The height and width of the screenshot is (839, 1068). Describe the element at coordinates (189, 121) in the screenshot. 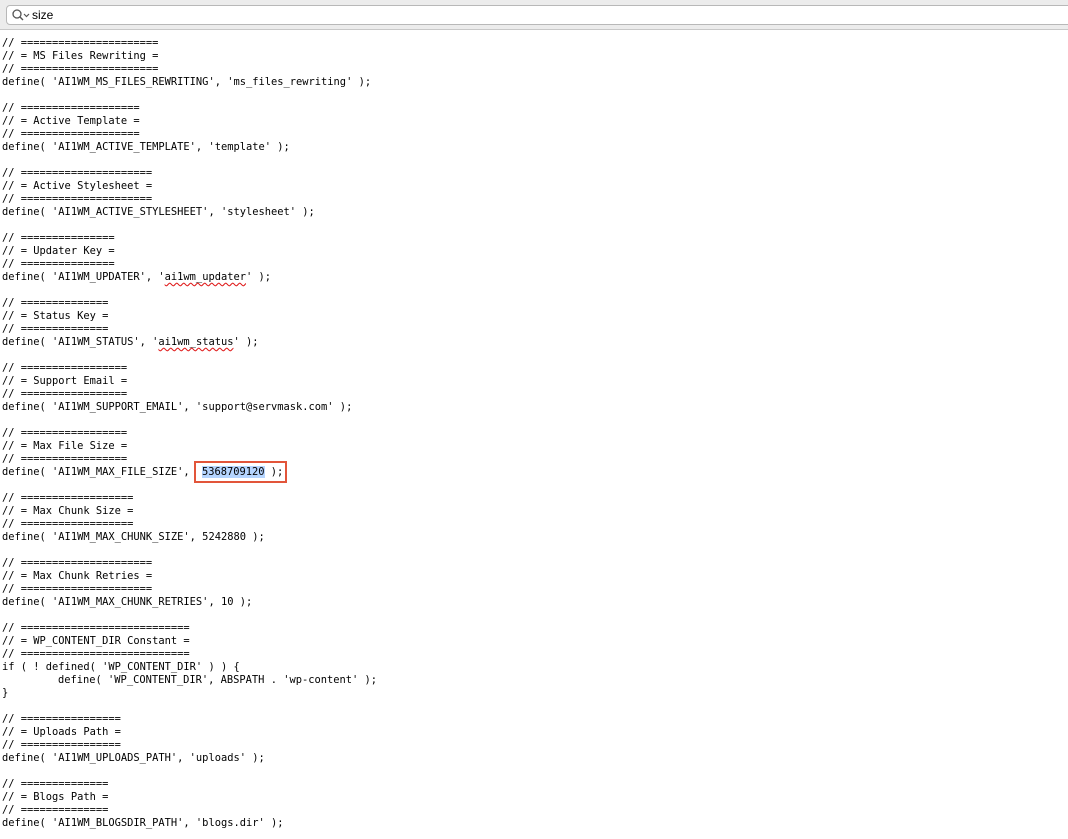

I see `code-line: // = Active Template =` at that location.